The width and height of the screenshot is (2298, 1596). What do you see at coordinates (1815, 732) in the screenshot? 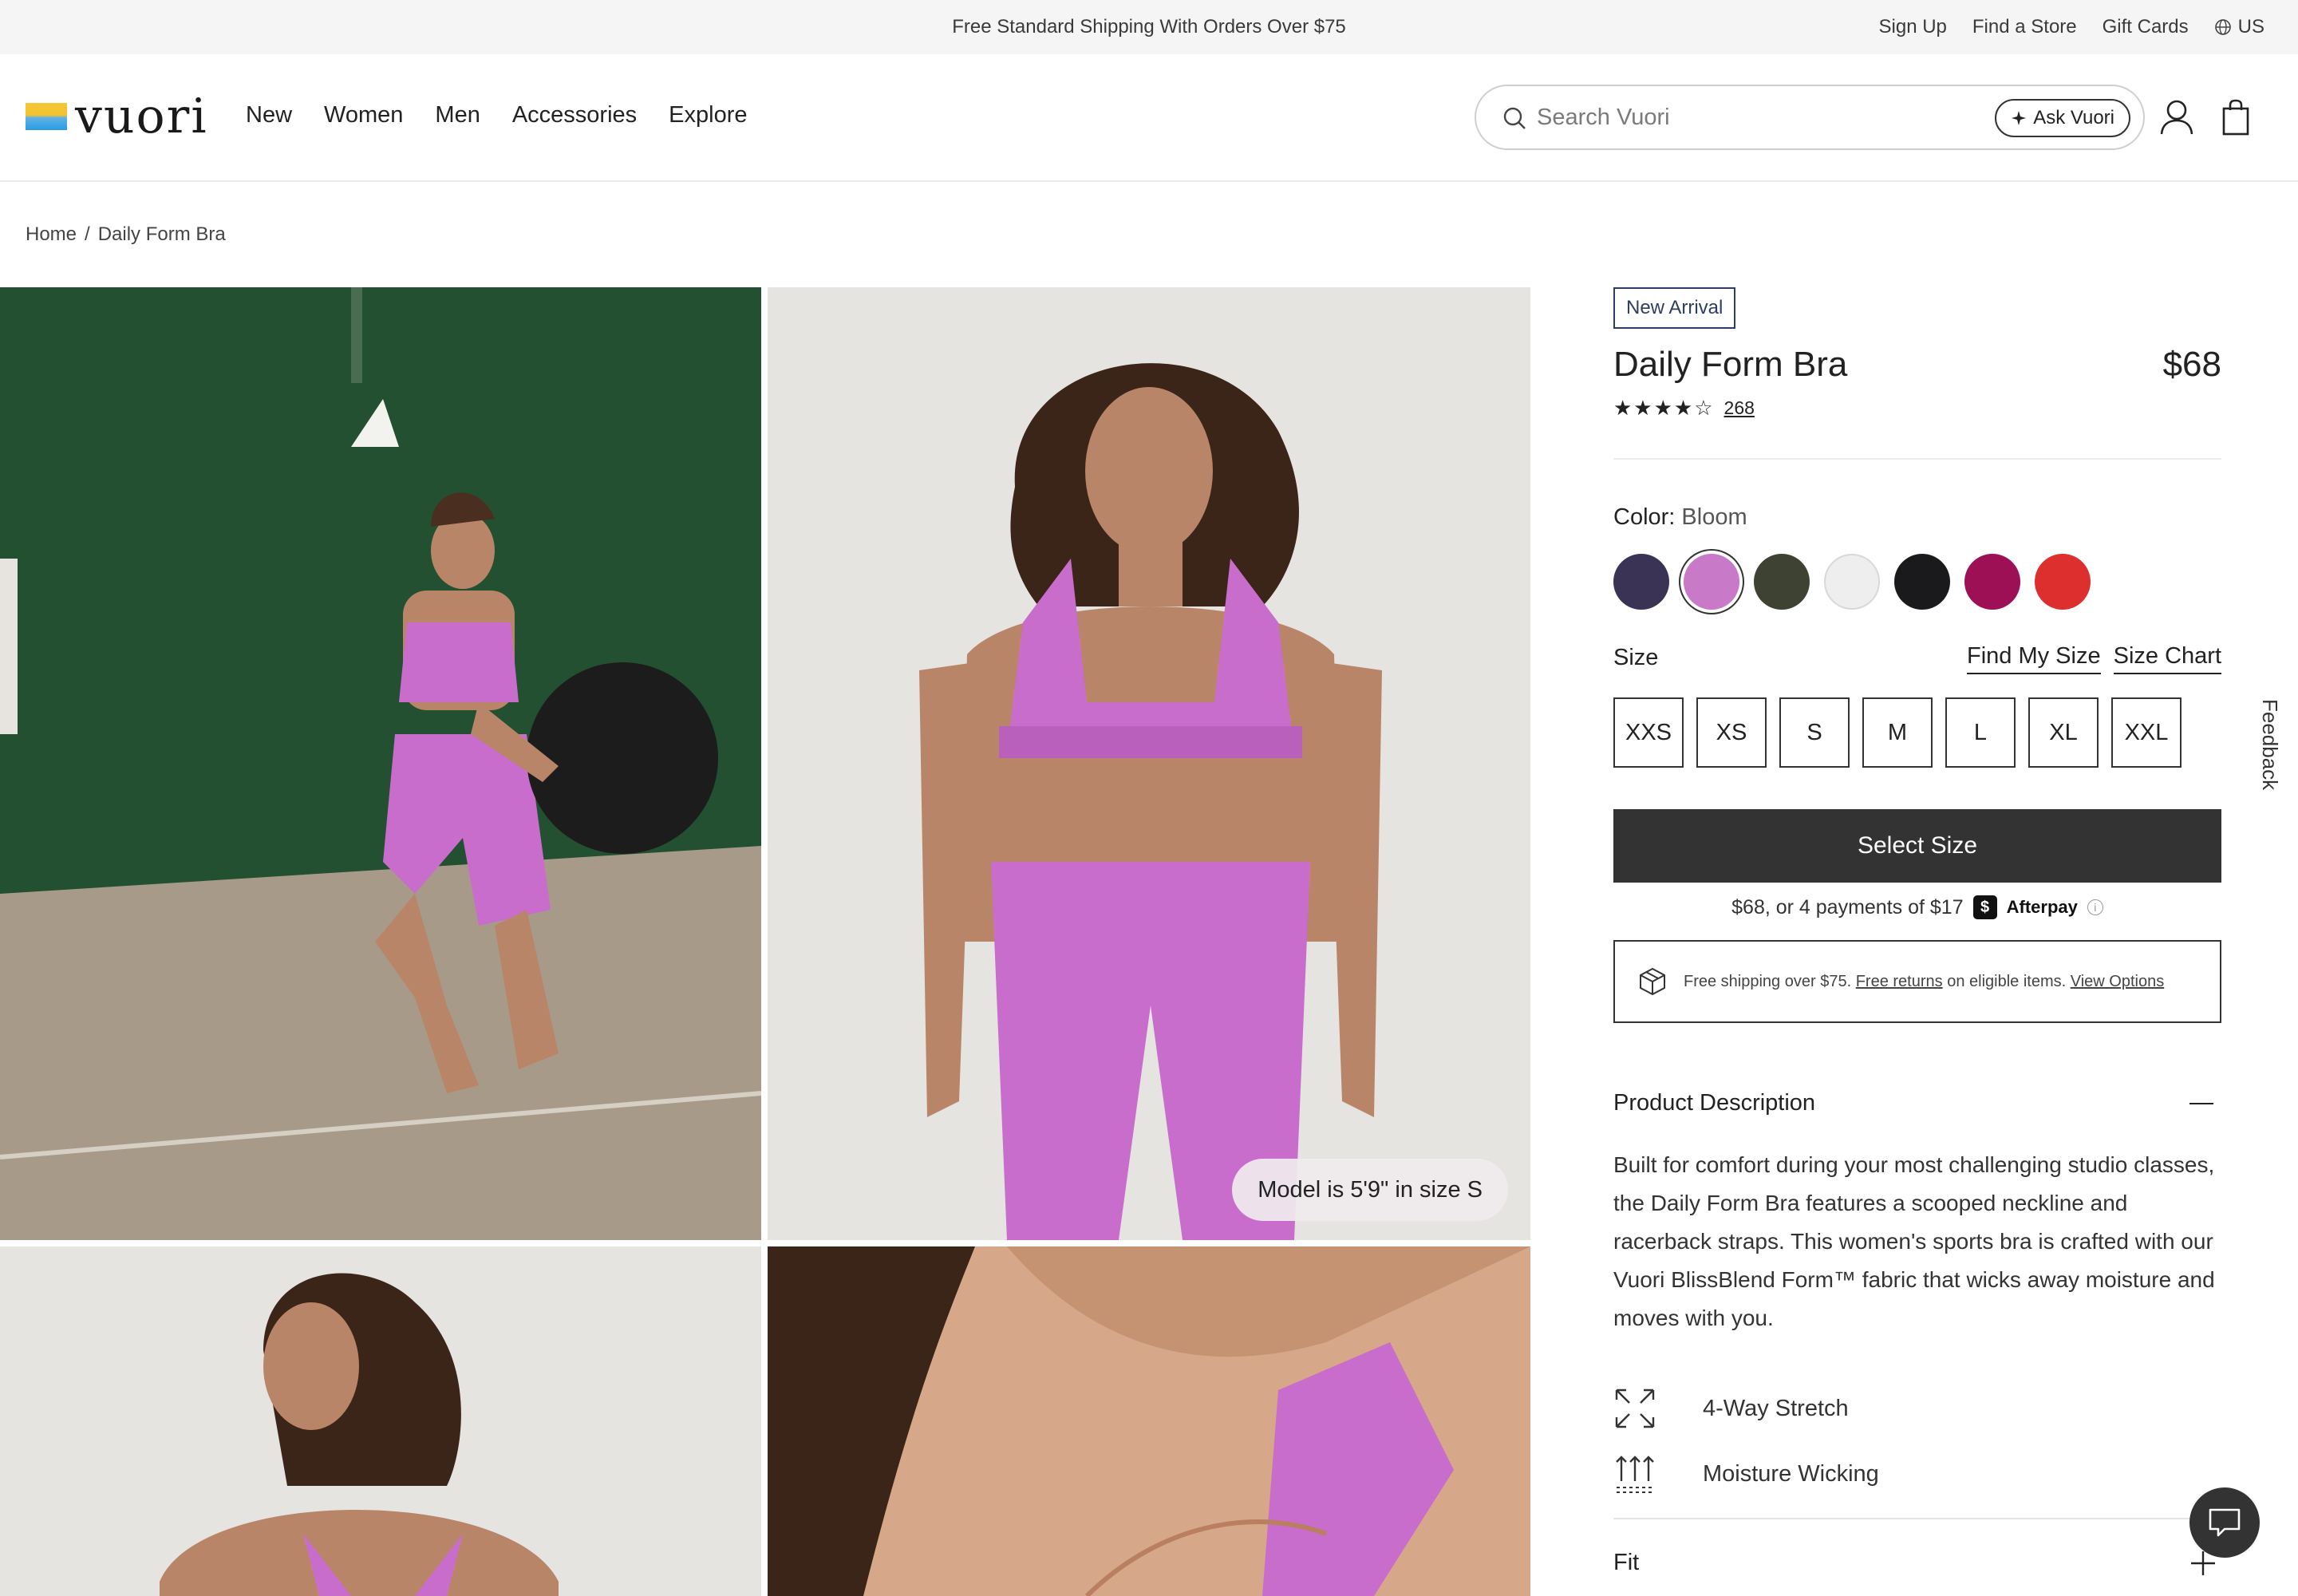
I see `size-option: S` at bounding box center [1815, 732].